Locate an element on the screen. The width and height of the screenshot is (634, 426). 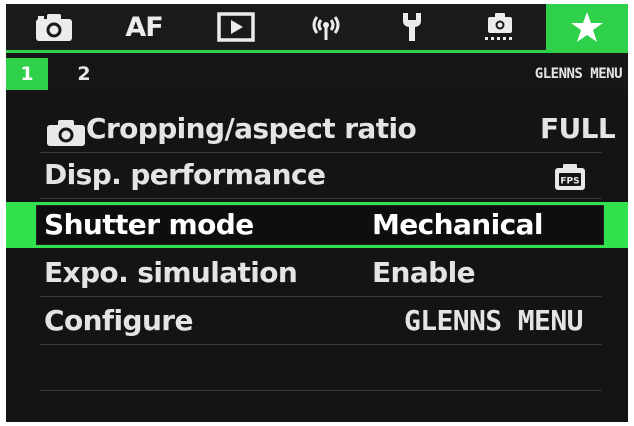
fps-icon: FPS is located at coordinates (570, 179).